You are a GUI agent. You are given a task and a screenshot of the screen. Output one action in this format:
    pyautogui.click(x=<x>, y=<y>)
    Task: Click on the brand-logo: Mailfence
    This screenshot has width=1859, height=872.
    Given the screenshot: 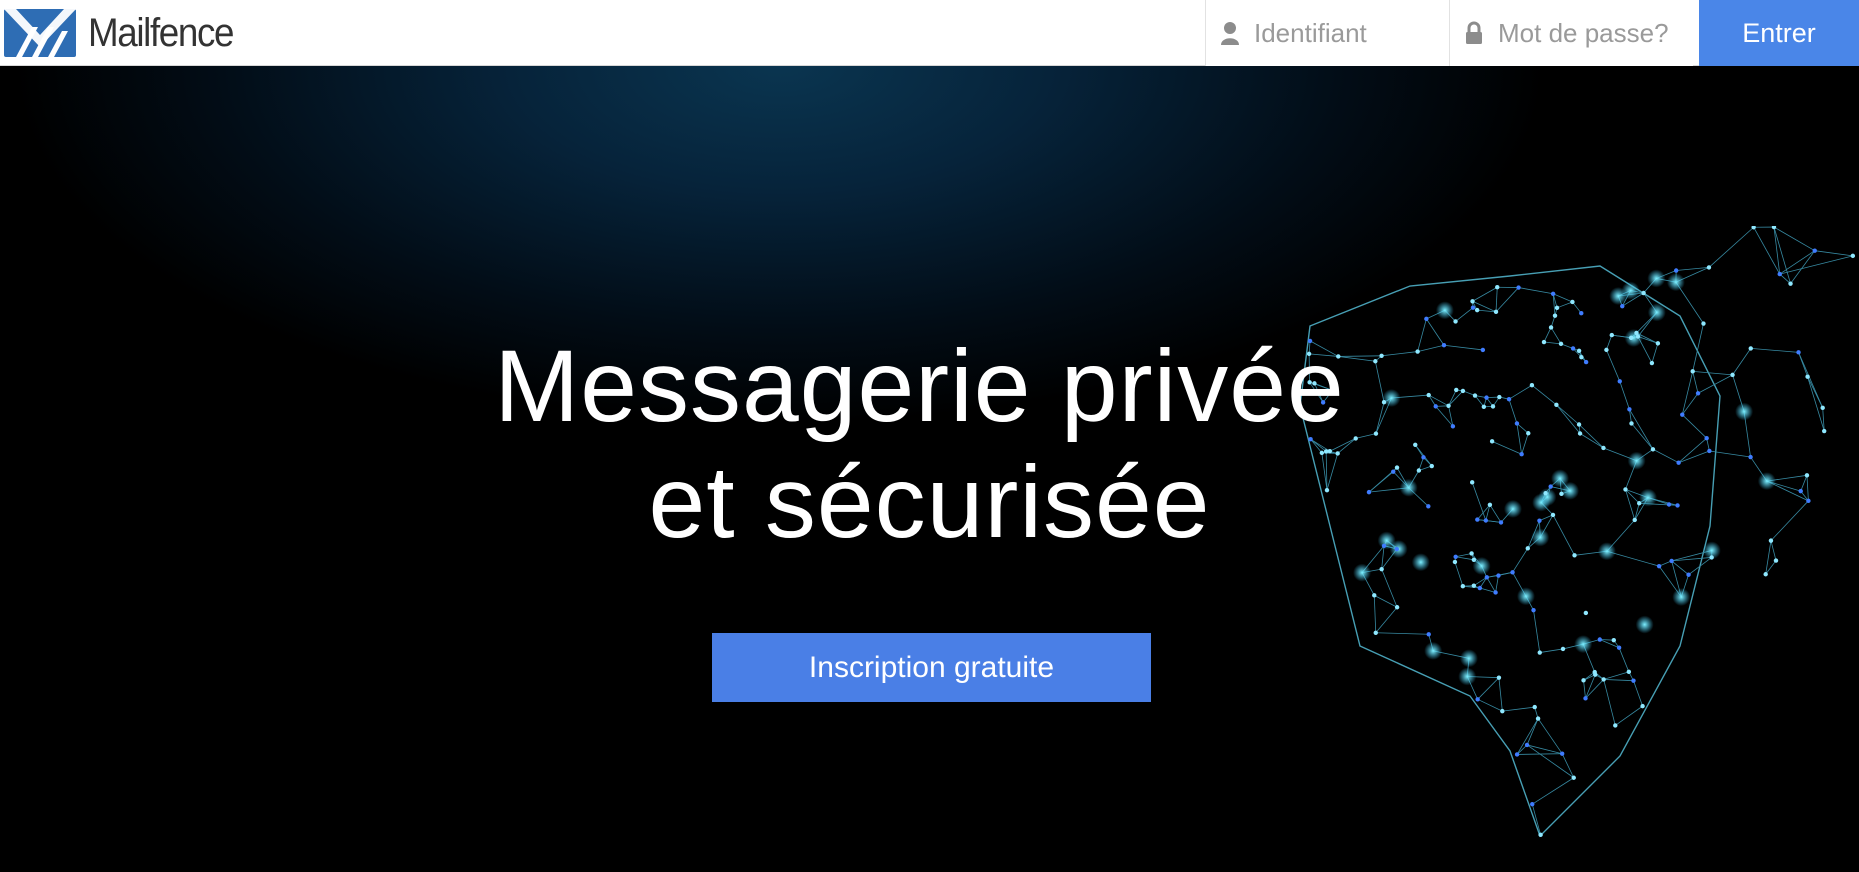 What is the action you would take?
    pyautogui.click(x=123, y=33)
    